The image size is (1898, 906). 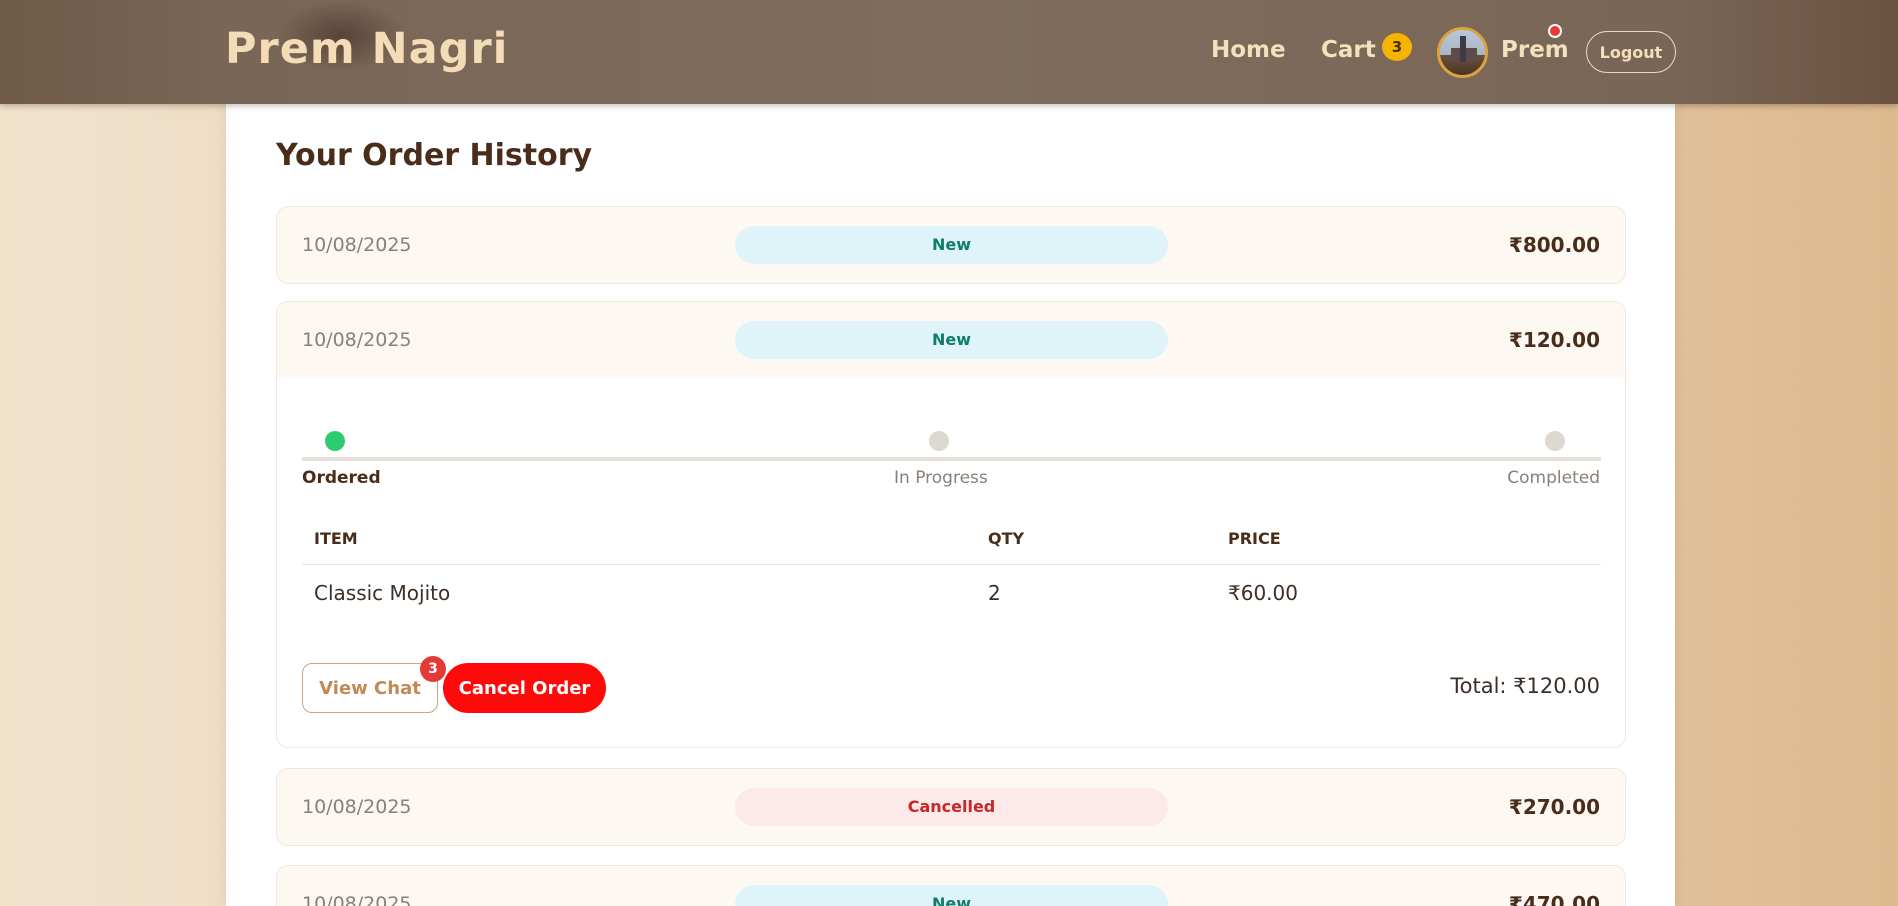 I want to click on order-card: 10/08/2025 Cancelled ₹270.00, so click(x=951, y=807).